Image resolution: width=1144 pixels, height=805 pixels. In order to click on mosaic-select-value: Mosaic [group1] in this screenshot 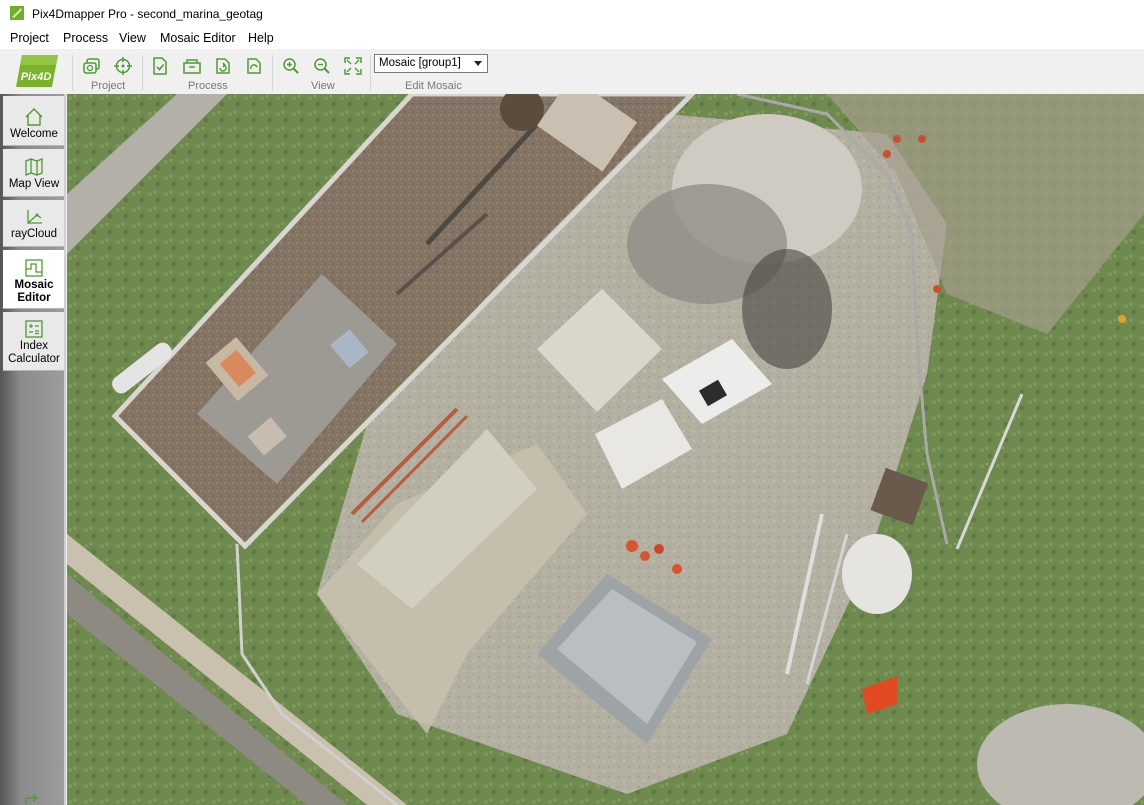, I will do `click(420, 63)`.